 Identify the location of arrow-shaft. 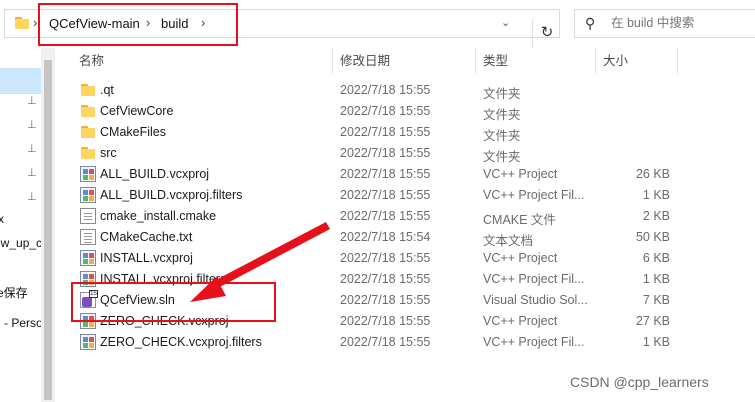
(270, 256).